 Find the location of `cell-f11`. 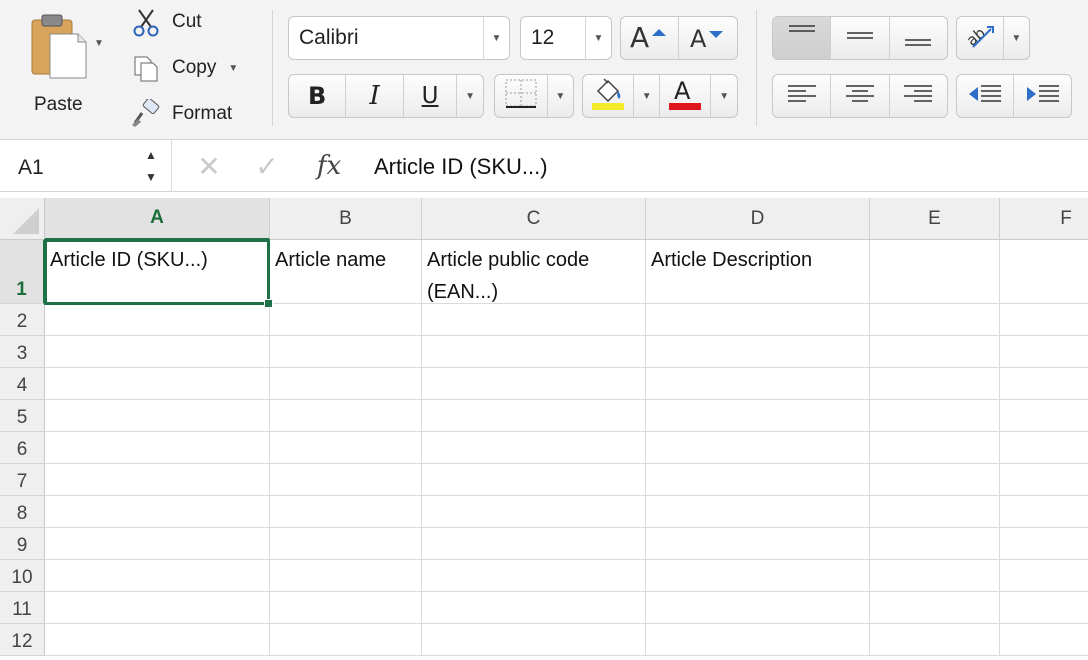

cell-f11 is located at coordinates (1044, 608).